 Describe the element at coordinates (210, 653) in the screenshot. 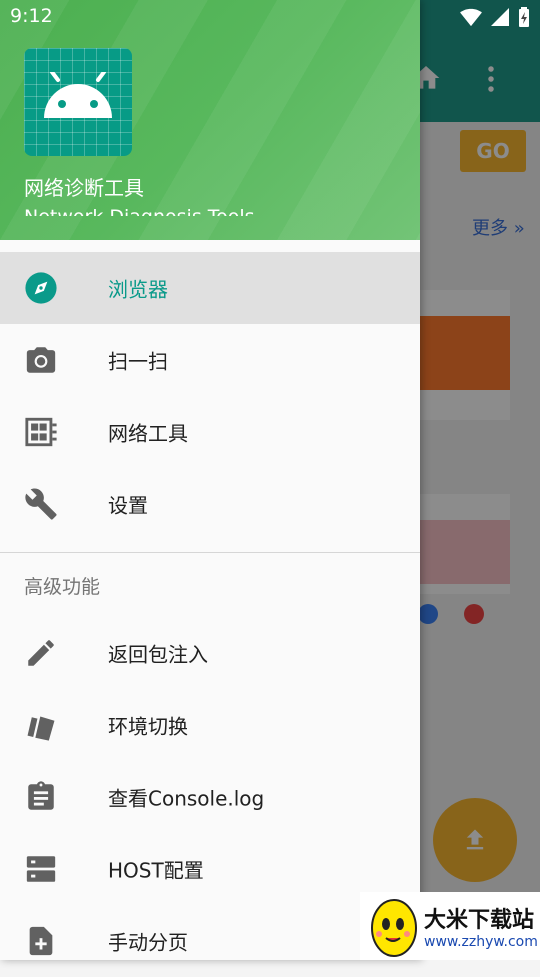

I see `menu-item-response-injection: 返回包注入` at that location.